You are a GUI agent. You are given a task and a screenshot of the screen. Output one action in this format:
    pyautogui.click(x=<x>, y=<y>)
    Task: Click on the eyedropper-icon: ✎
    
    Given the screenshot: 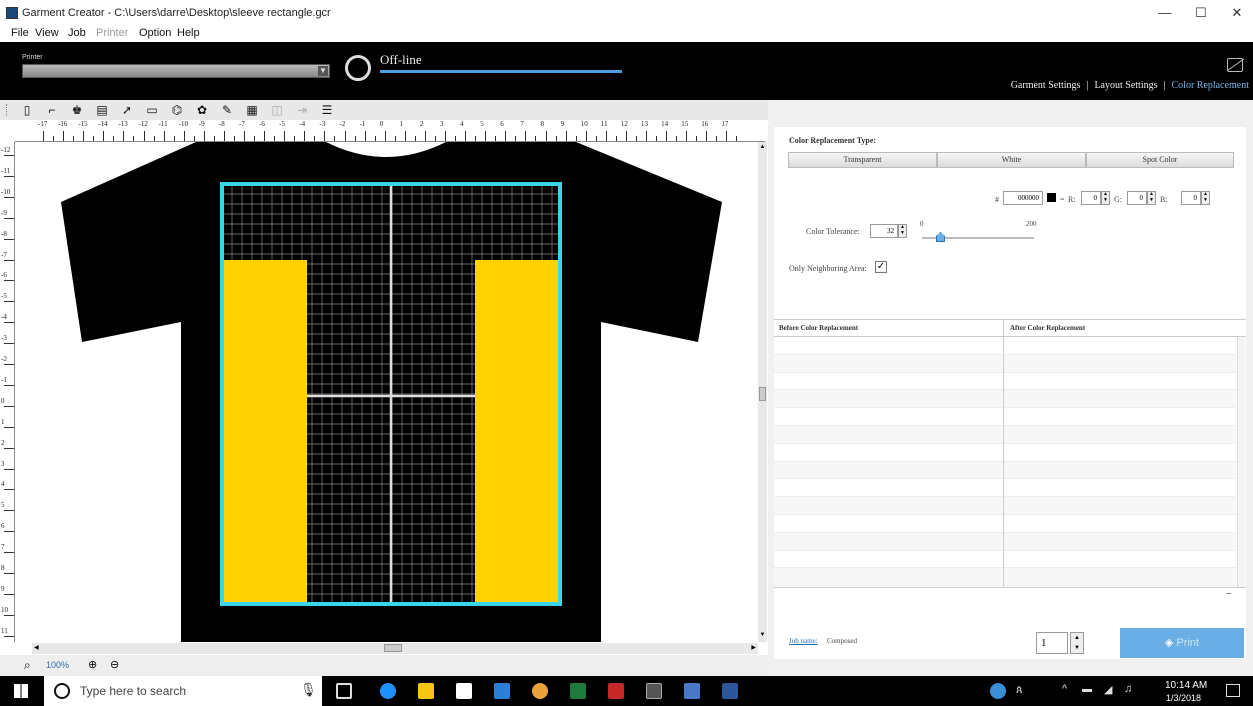 What is the action you would take?
    pyautogui.click(x=227, y=110)
    